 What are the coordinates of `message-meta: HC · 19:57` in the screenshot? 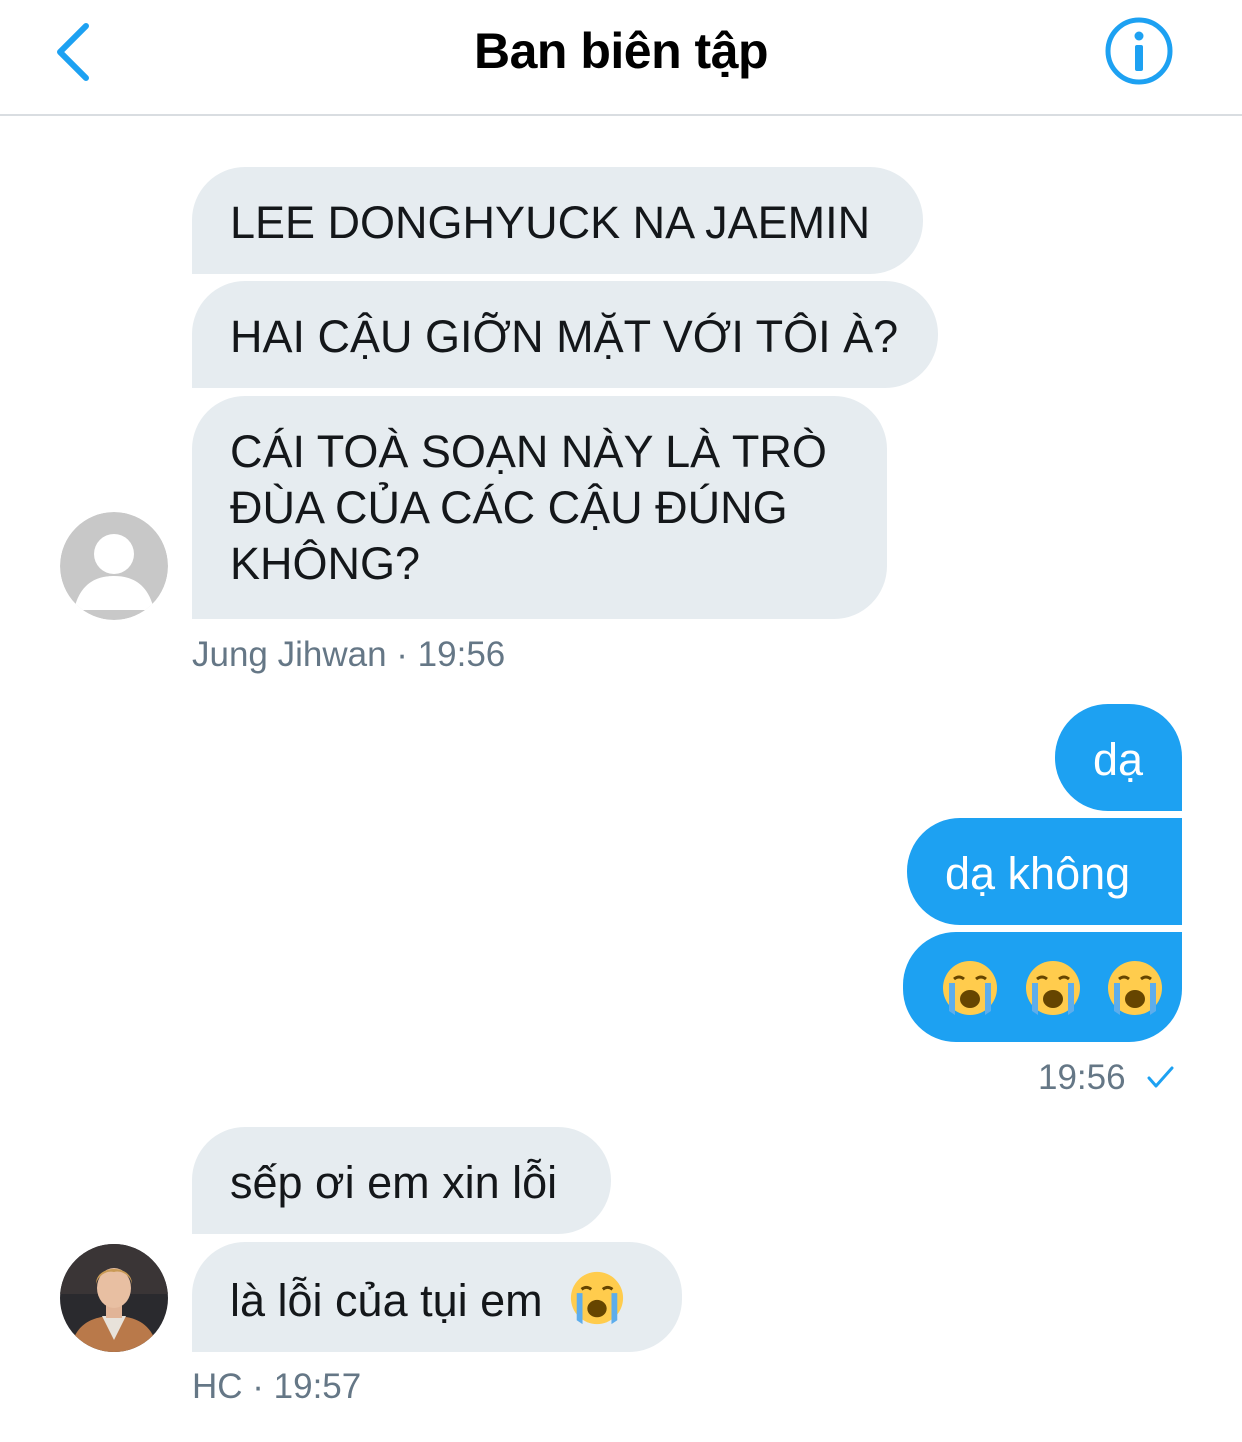 It's located at (277, 1386).